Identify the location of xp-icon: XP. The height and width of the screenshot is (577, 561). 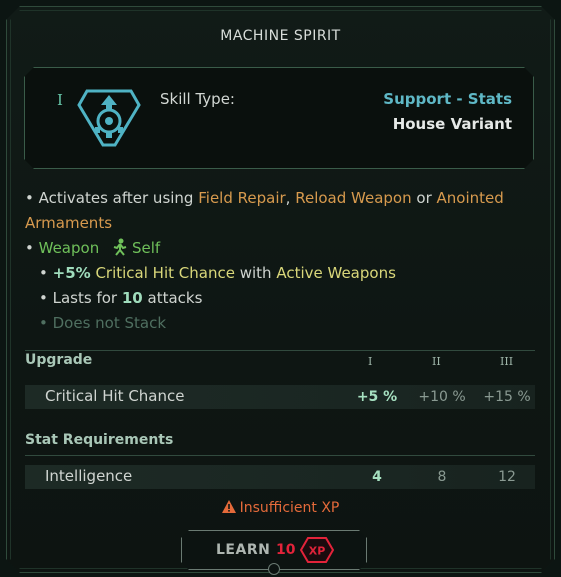
(317, 550).